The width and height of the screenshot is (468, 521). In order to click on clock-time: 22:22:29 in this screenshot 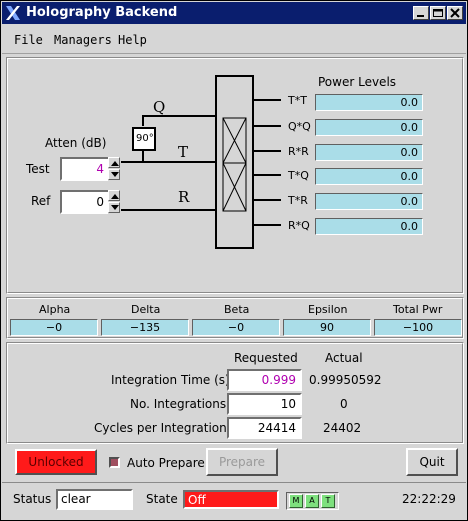, I will do `click(429, 499)`.